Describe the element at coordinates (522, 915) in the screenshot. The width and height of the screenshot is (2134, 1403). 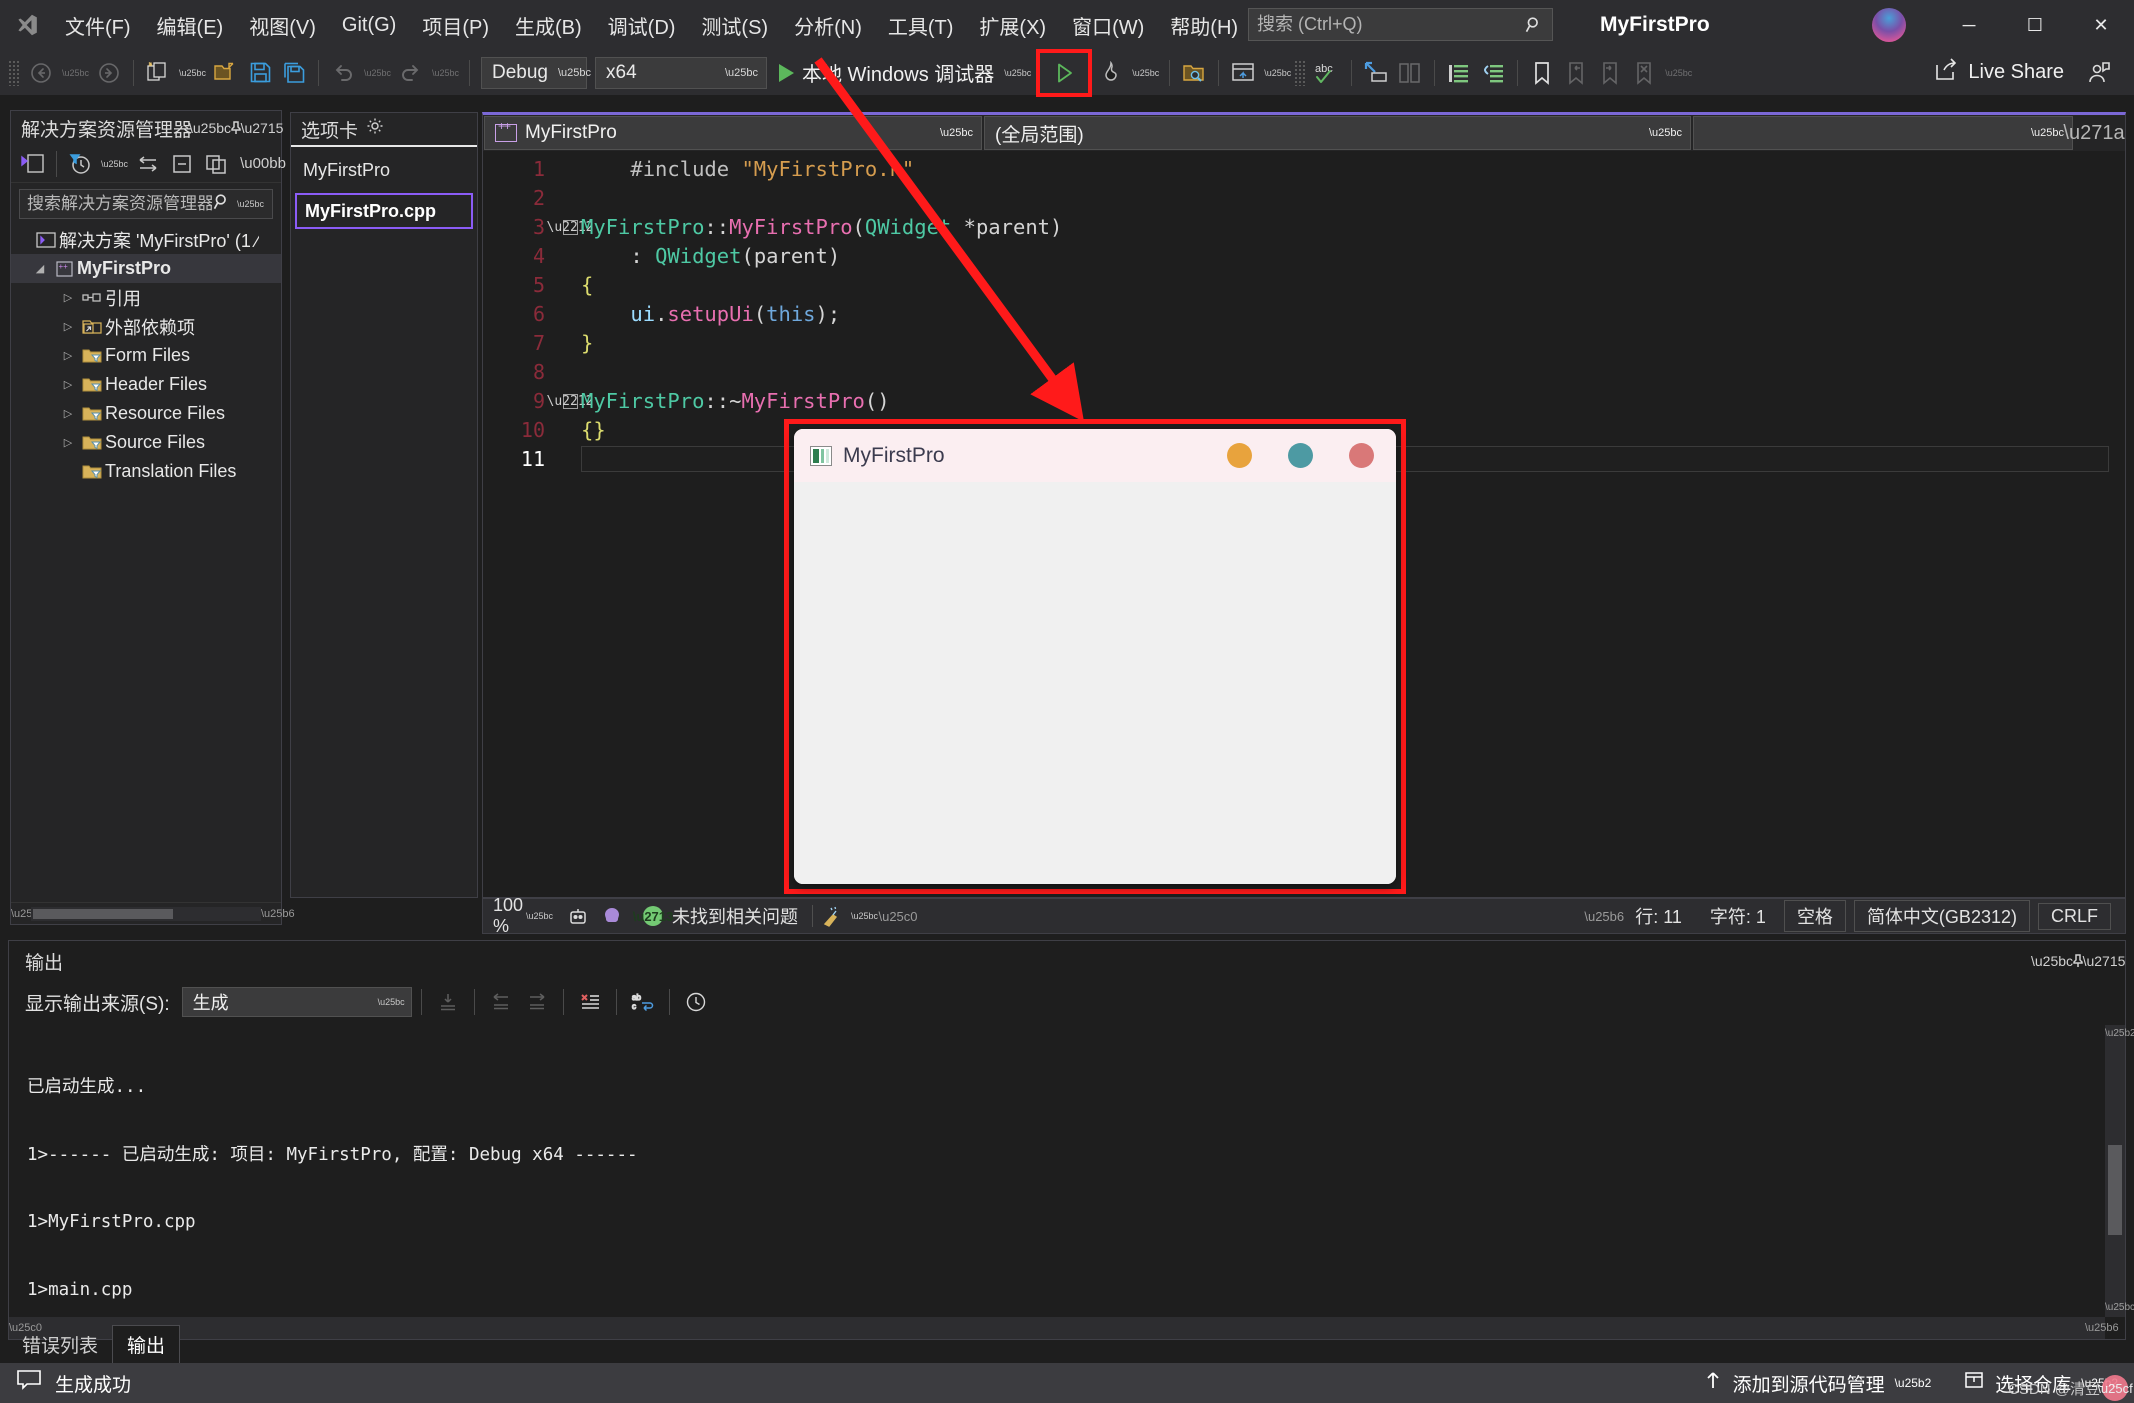
I see `zoom-level-combo: 100 % \u25bc` at that location.